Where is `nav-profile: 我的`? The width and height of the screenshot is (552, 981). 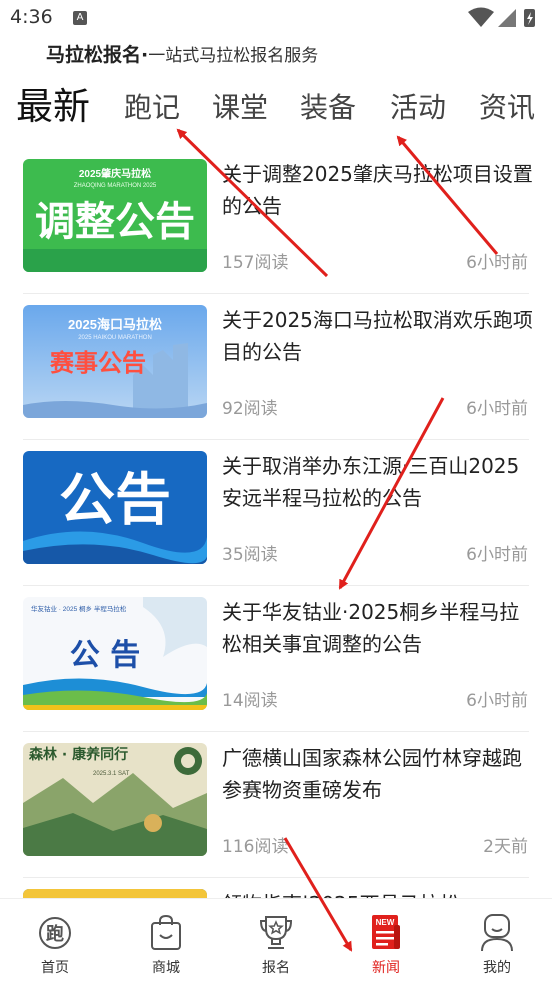
nav-profile: 我的 is located at coordinates (497, 940).